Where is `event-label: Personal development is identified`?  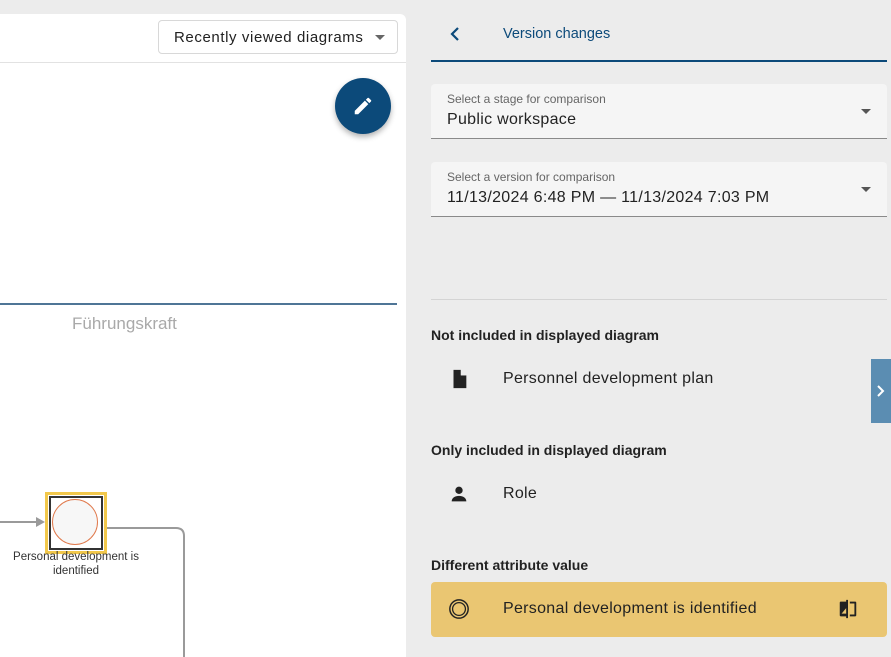 event-label: Personal development is identified is located at coordinates (76, 564).